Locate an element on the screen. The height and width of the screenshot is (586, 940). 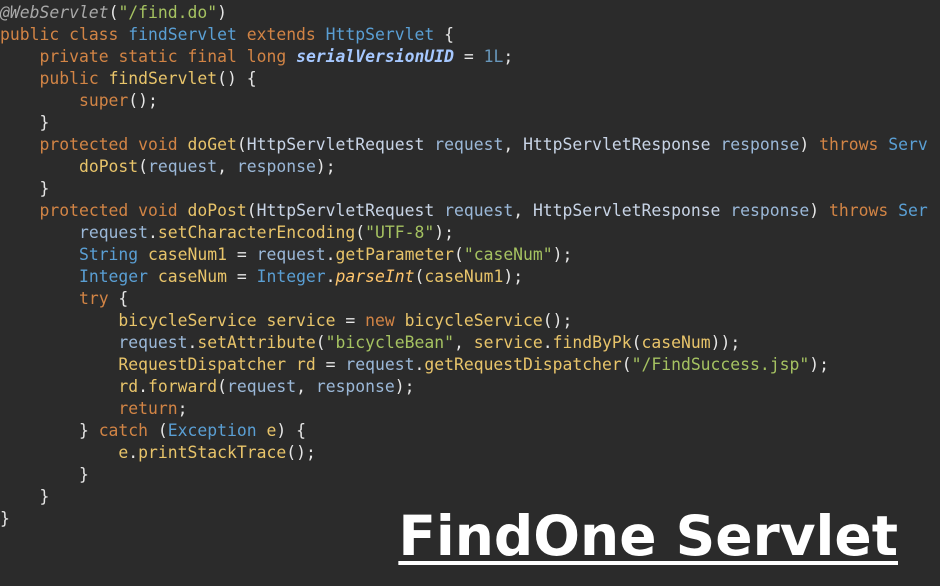
code-token: catch is located at coordinates (128, 430).